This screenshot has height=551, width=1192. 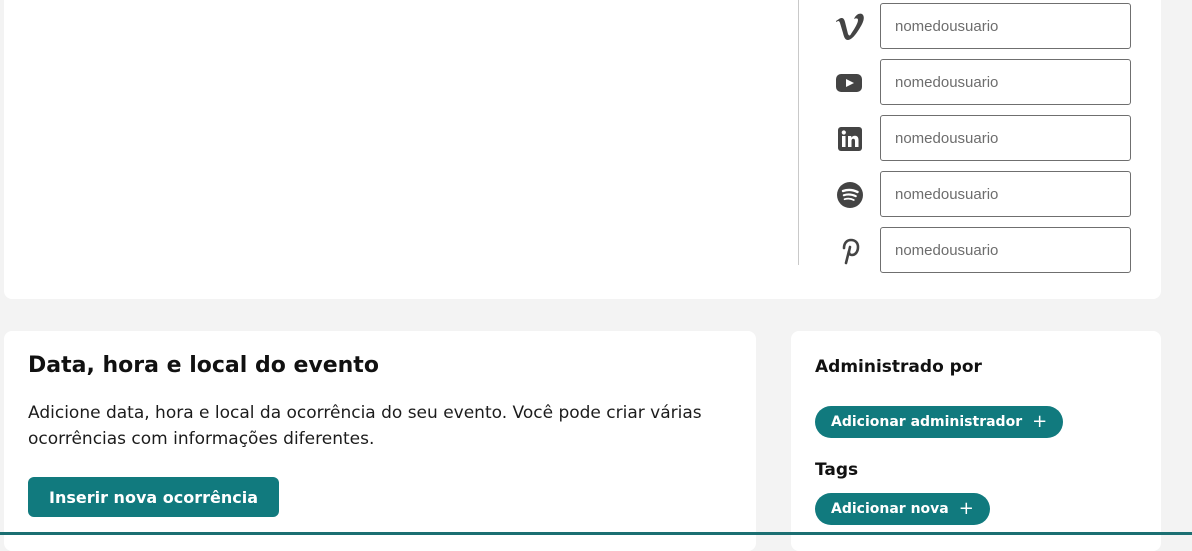 I want to click on add-admin-button: Adicionar administrador +, so click(x=939, y=422).